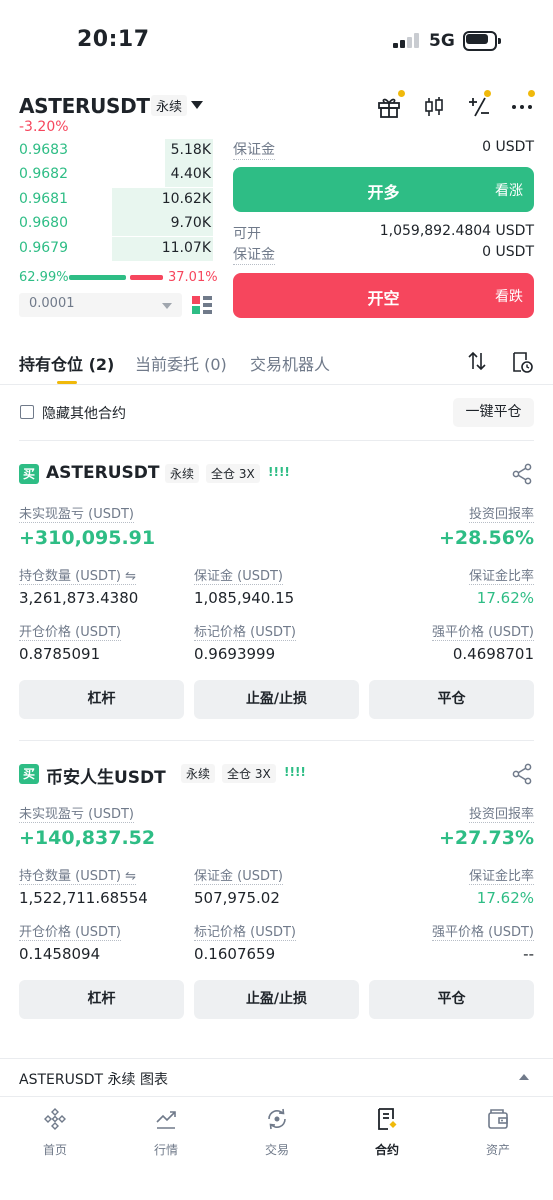 The image size is (553, 1200). Describe the element at coordinates (84, 106) in the screenshot. I see `symbol-title: ASTERUSDT` at that location.